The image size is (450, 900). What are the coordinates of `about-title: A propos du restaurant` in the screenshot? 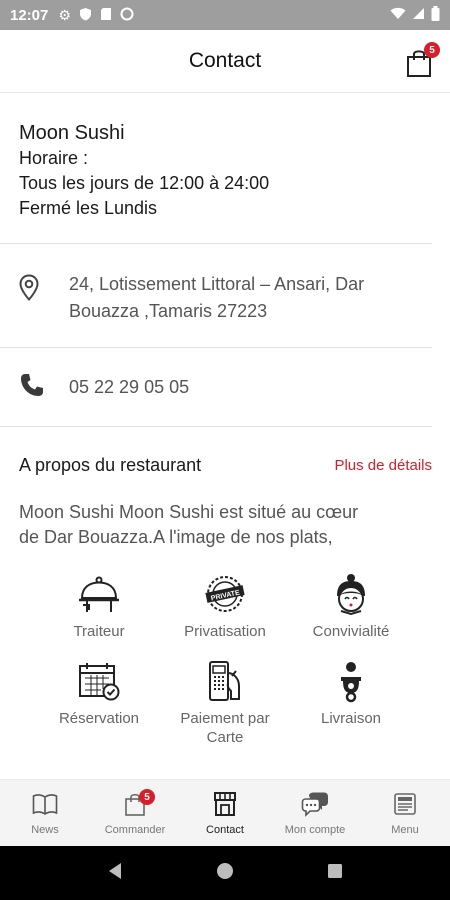 It's located at (110, 465).